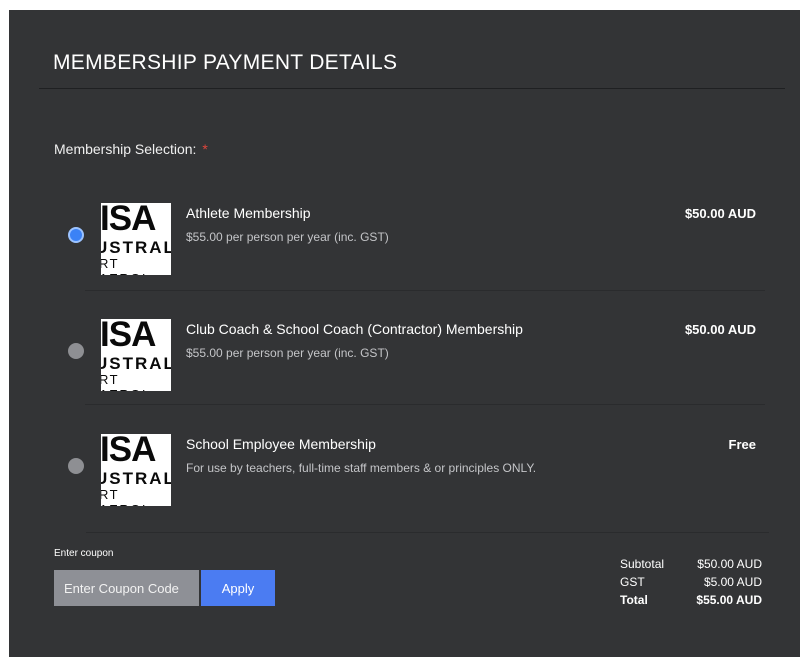  Describe the element at coordinates (125, 149) in the screenshot. I see `membership-selection-label-text: Membership Selection:` at that location.